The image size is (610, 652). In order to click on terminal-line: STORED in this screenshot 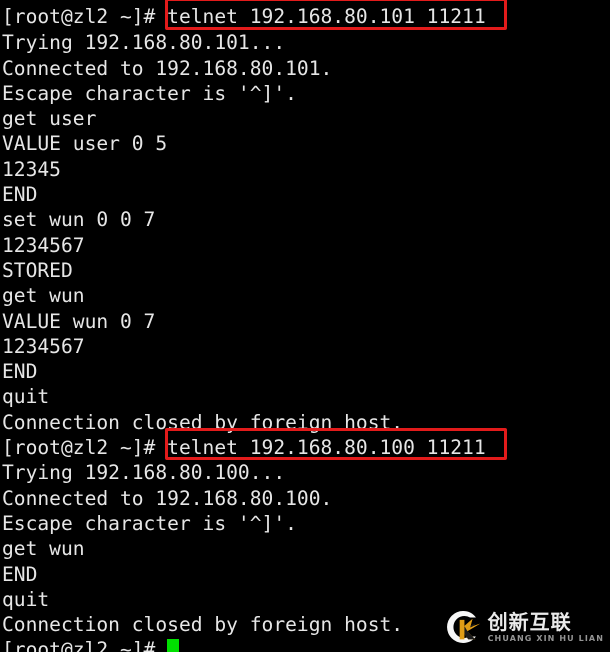, I will do `click(37, 270)`.